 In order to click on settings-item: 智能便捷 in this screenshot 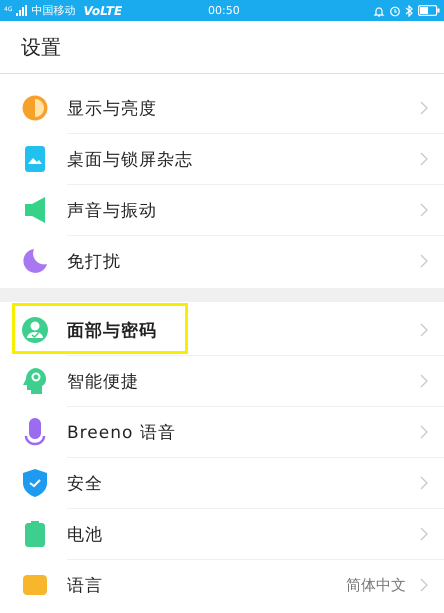, I will do `click(222, 380)`.